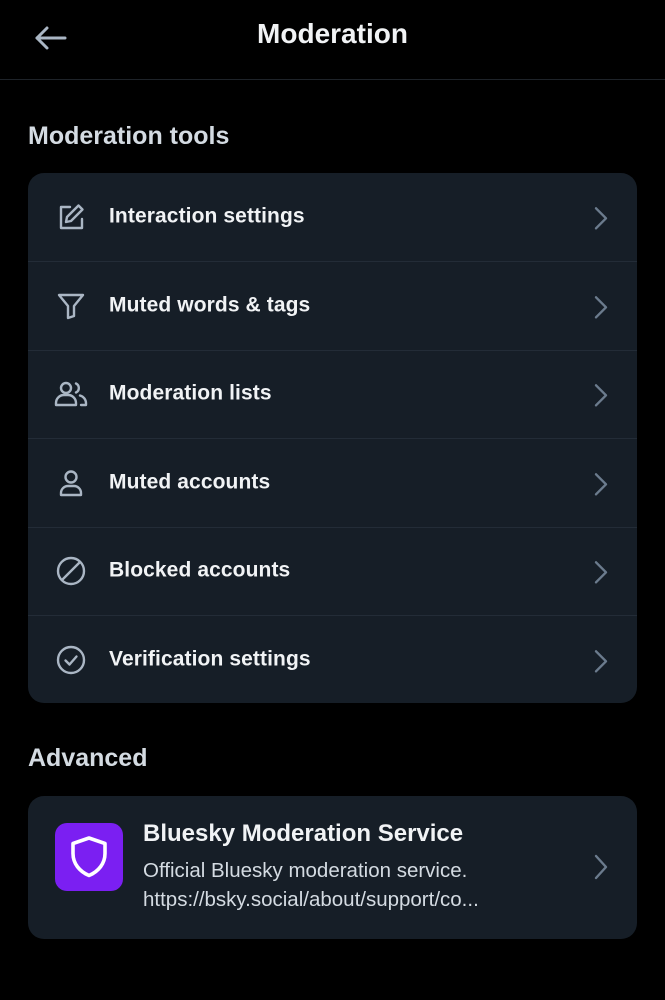 Image resolution: width=665 pixels, height=1000 pixels. Describe the element at coordinates (332, 570) in the screenshot. I see `blocked-accounts-row: Blocked accounts` at that location.